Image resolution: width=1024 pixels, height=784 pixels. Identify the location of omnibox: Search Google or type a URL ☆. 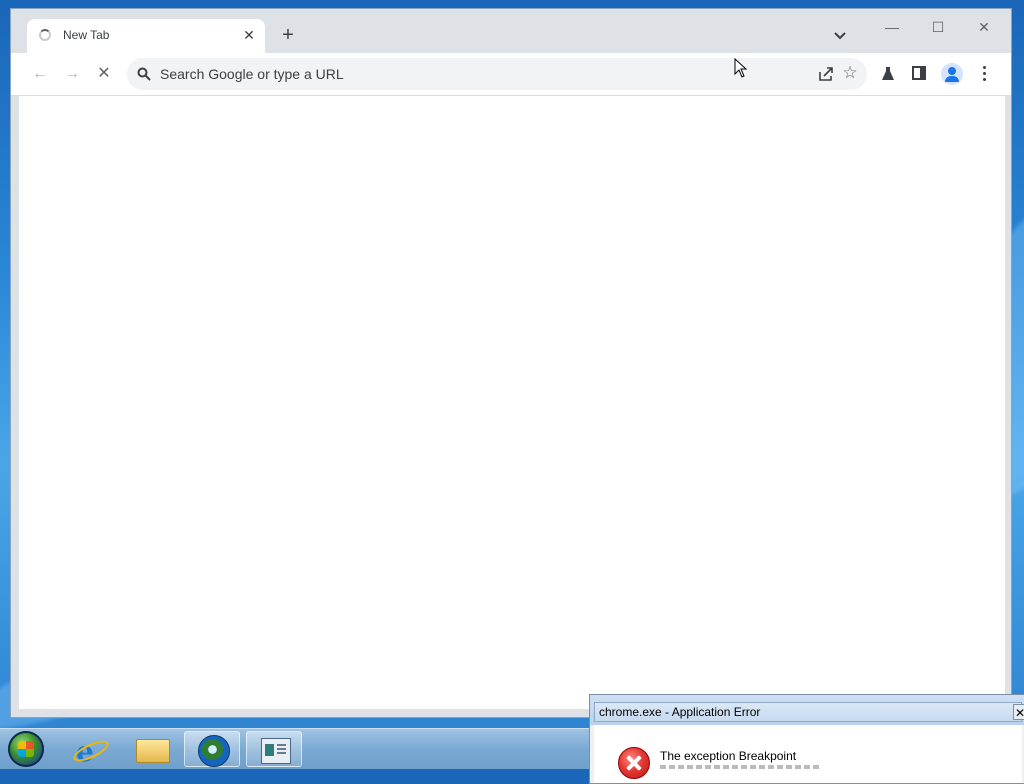
(497, 74).